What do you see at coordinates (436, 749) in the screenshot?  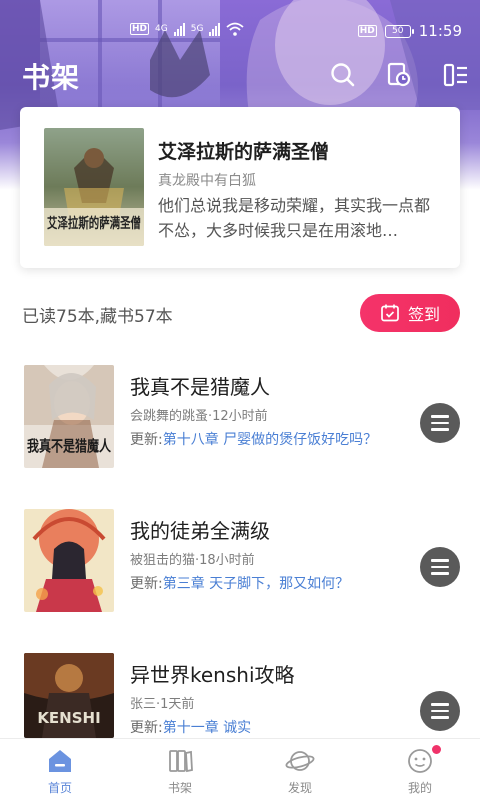 I see `notification-dot` at bounding box center [436, 749].